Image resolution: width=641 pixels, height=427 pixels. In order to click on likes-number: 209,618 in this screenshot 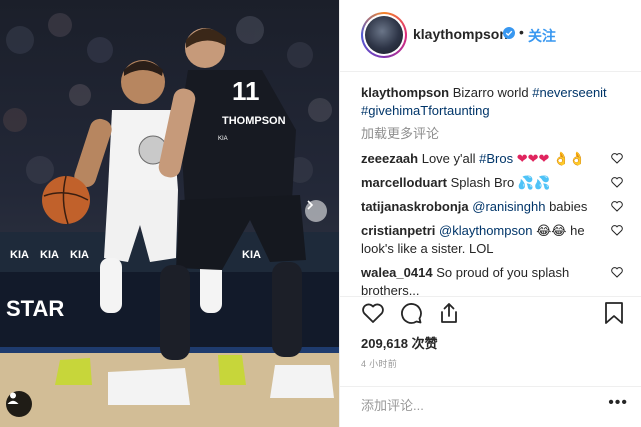, I will do `click(384, 343)`.